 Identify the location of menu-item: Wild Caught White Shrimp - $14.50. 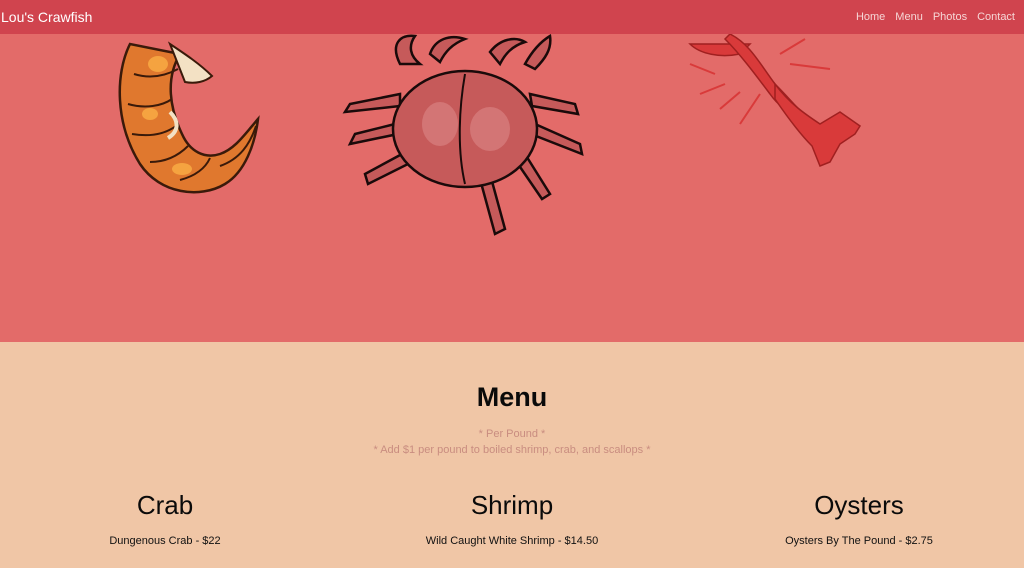
(512, 541).